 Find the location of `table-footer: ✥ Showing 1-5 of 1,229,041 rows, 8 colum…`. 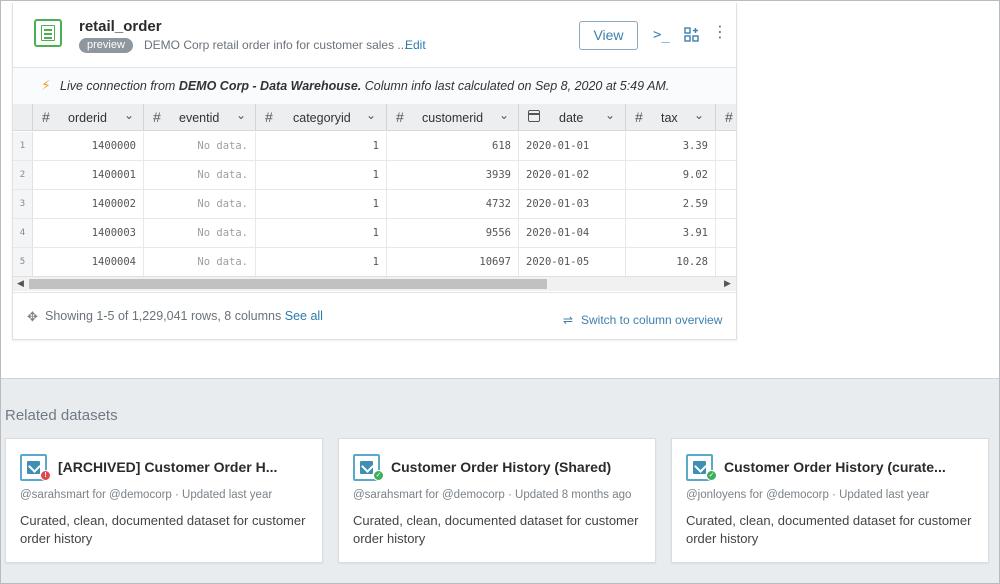

table-footer: ✥ Showing 1-5 of 1,229,041 rows, 8 colum… is located at coordinates (374, 316).